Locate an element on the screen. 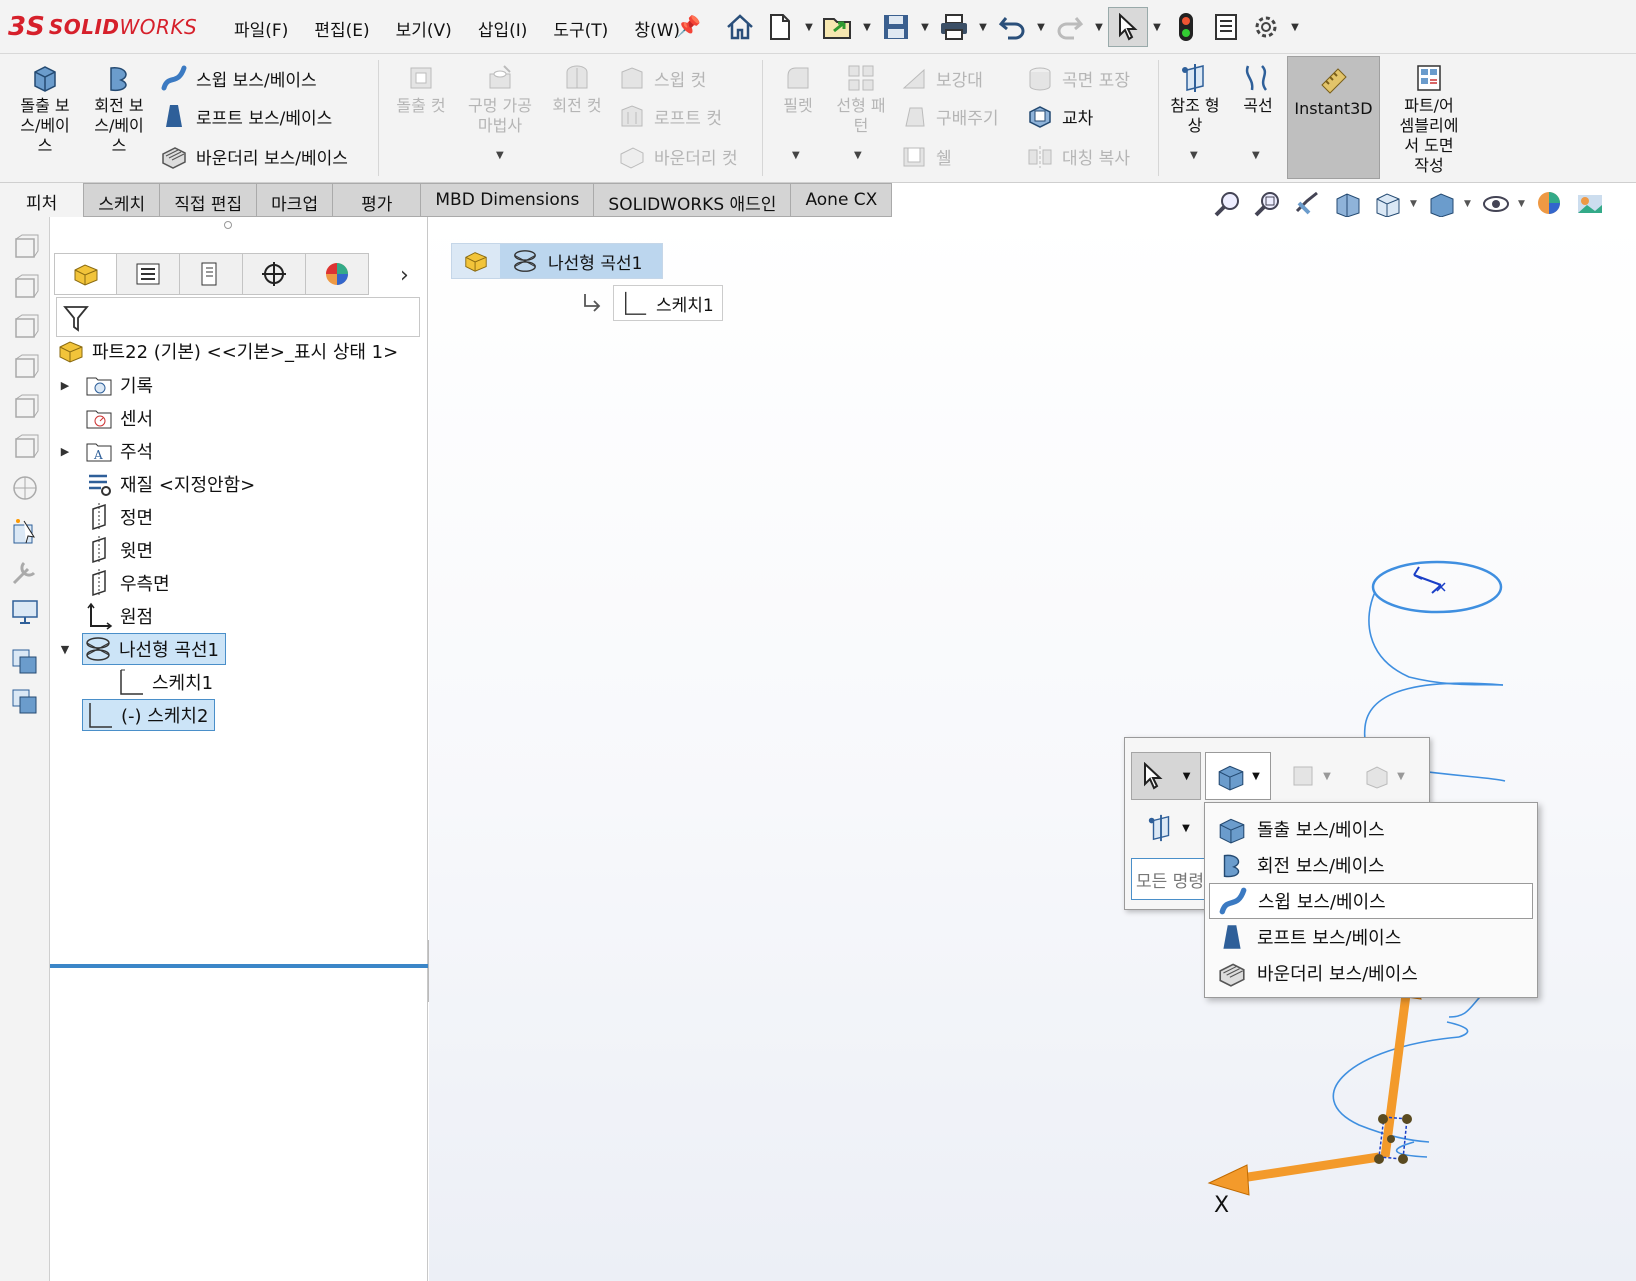  normal-to-icon is located at coordinates (25, 532).